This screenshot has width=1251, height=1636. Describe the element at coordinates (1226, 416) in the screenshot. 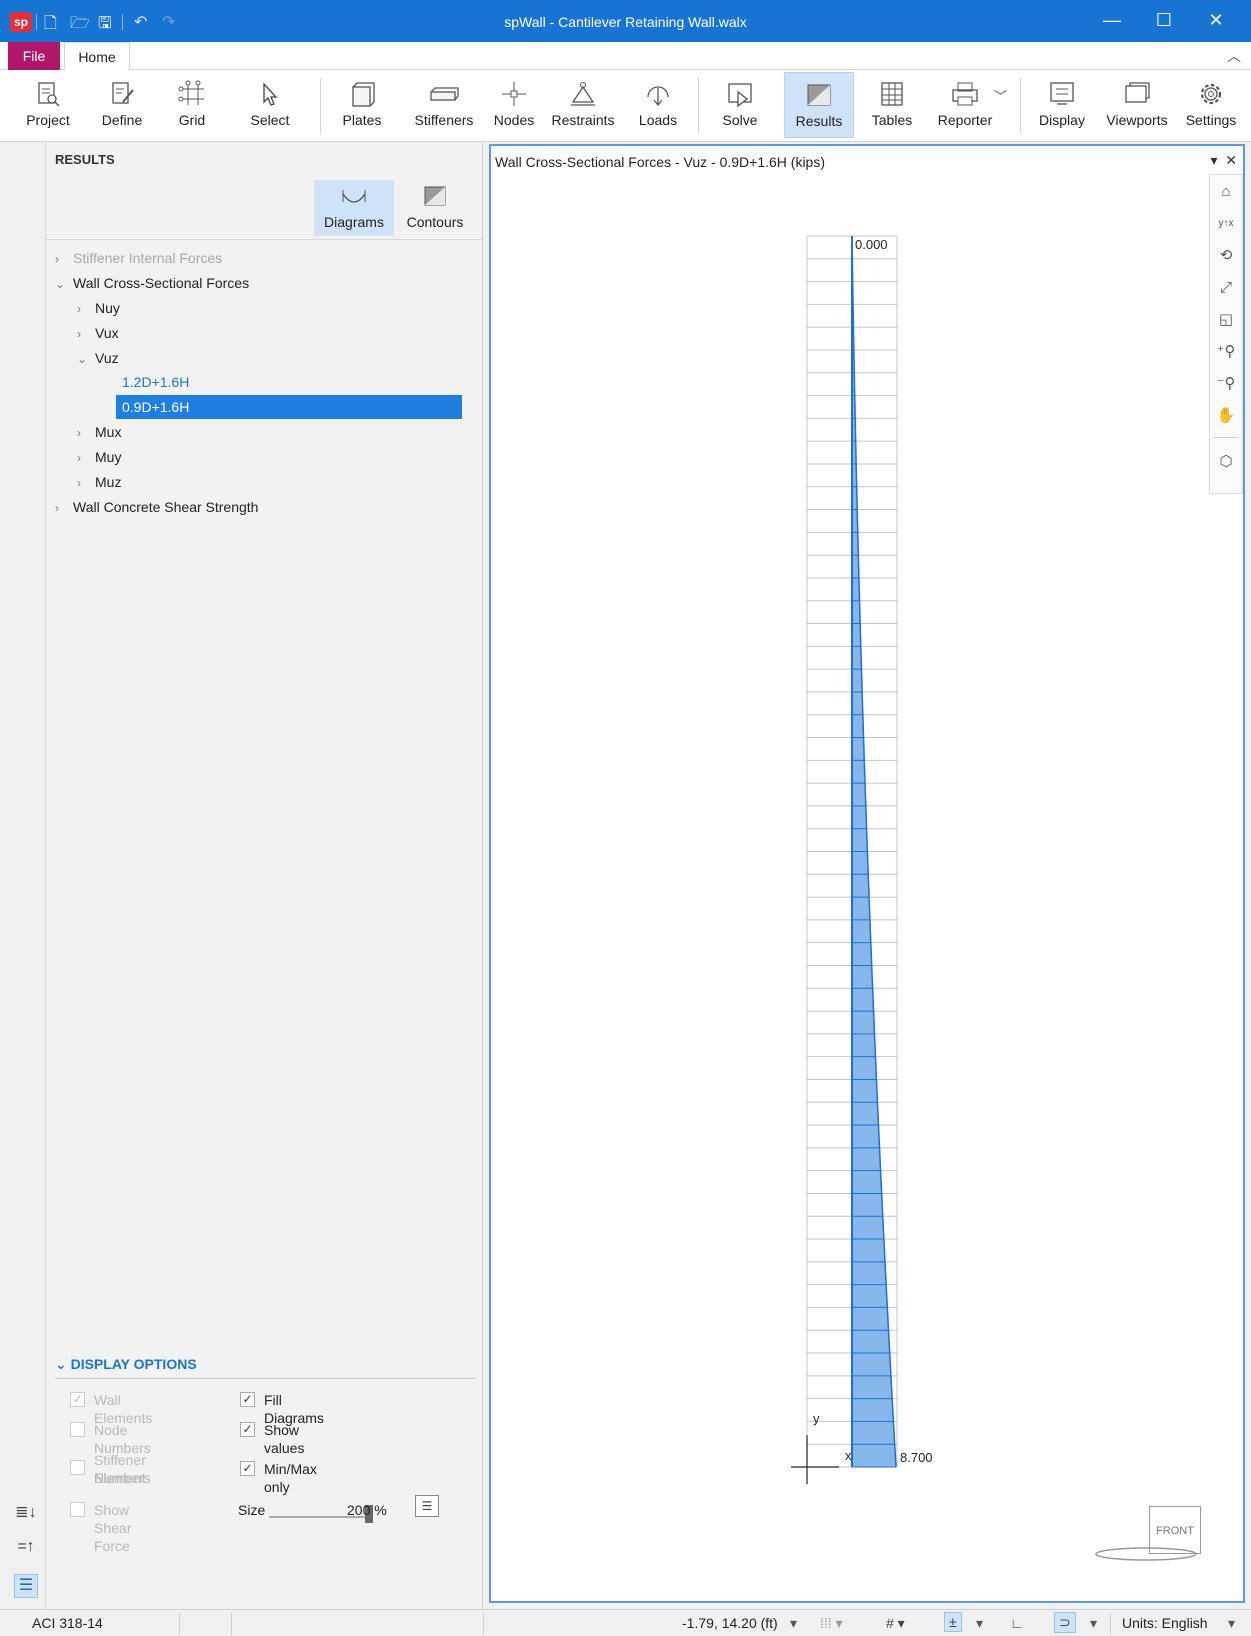

I see `pan-hand-icon: ✋` at that location.